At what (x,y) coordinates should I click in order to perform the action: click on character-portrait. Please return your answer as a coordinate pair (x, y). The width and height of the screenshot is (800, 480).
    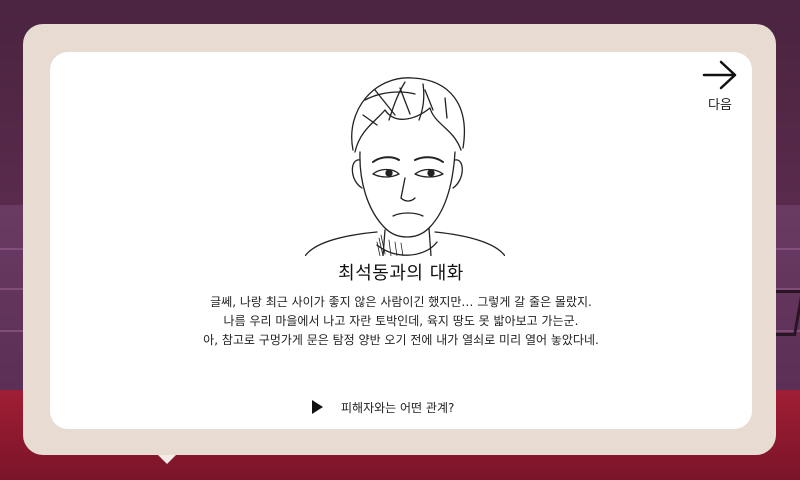
    Looking at the image, I should click on (405, 166).